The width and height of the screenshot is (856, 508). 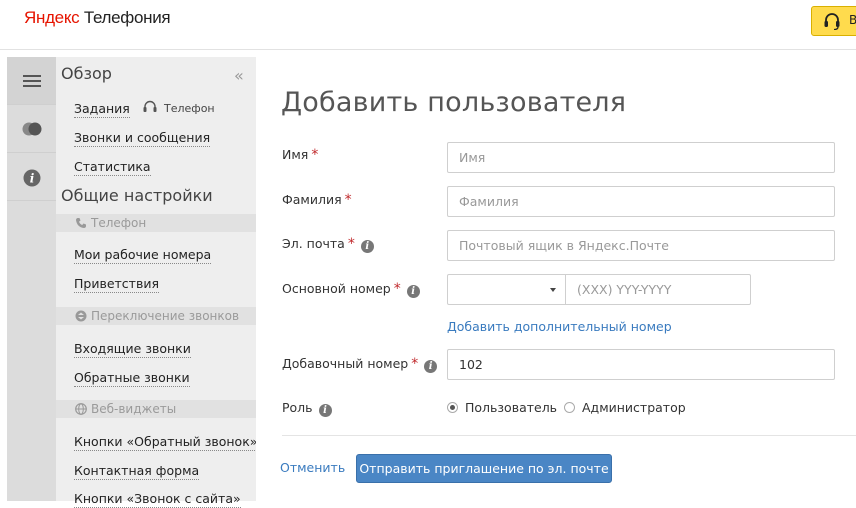 I want to click on email-label: Эл. почта * i, so click(x=328, y=244).